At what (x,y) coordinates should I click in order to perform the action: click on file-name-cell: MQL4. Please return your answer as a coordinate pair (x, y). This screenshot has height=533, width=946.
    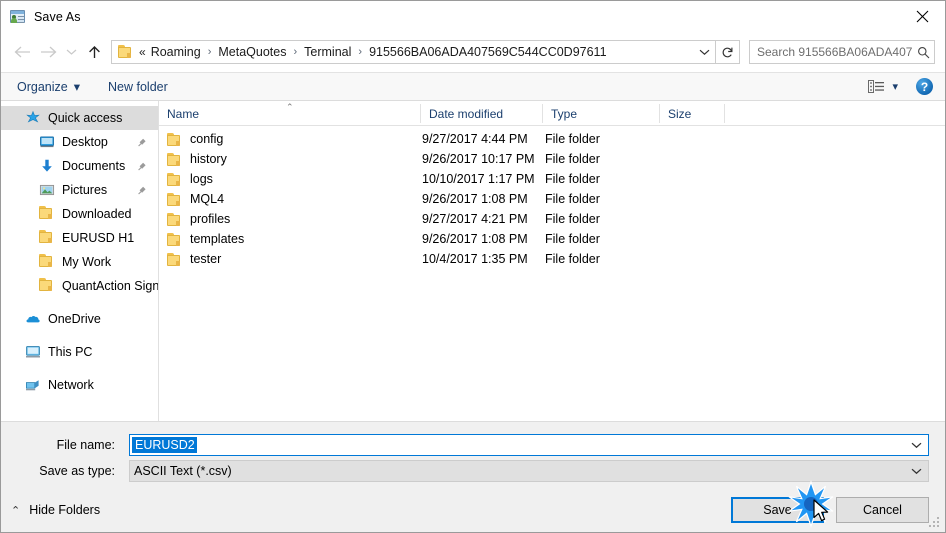
    Looking at the image, I should click on (290, 199).